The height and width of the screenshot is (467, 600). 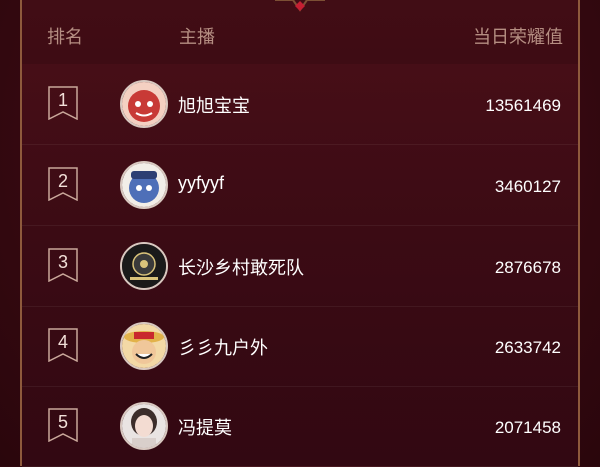 I want to click on rank-badge: 1, so click(x=63, y=103).